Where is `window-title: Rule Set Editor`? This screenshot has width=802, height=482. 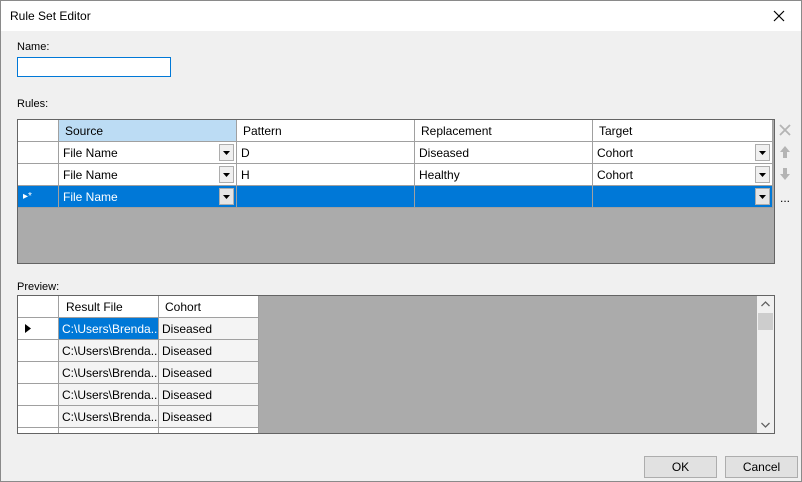
window-title: Rule Set Editor is located at coordinates (50, 16).